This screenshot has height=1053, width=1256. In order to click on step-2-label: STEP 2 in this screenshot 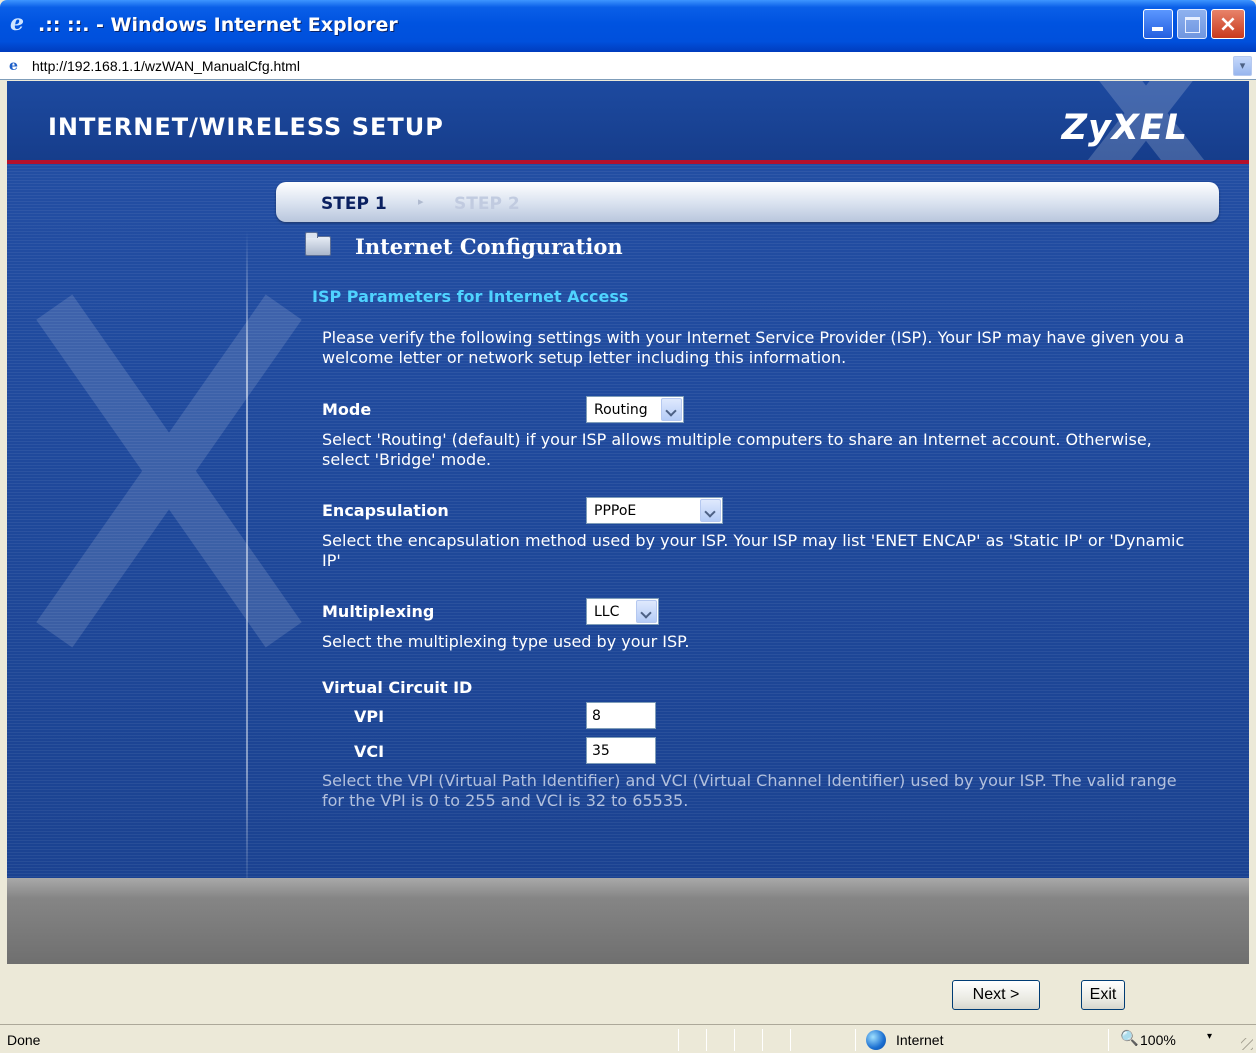, I will do `click(487, 204)`.